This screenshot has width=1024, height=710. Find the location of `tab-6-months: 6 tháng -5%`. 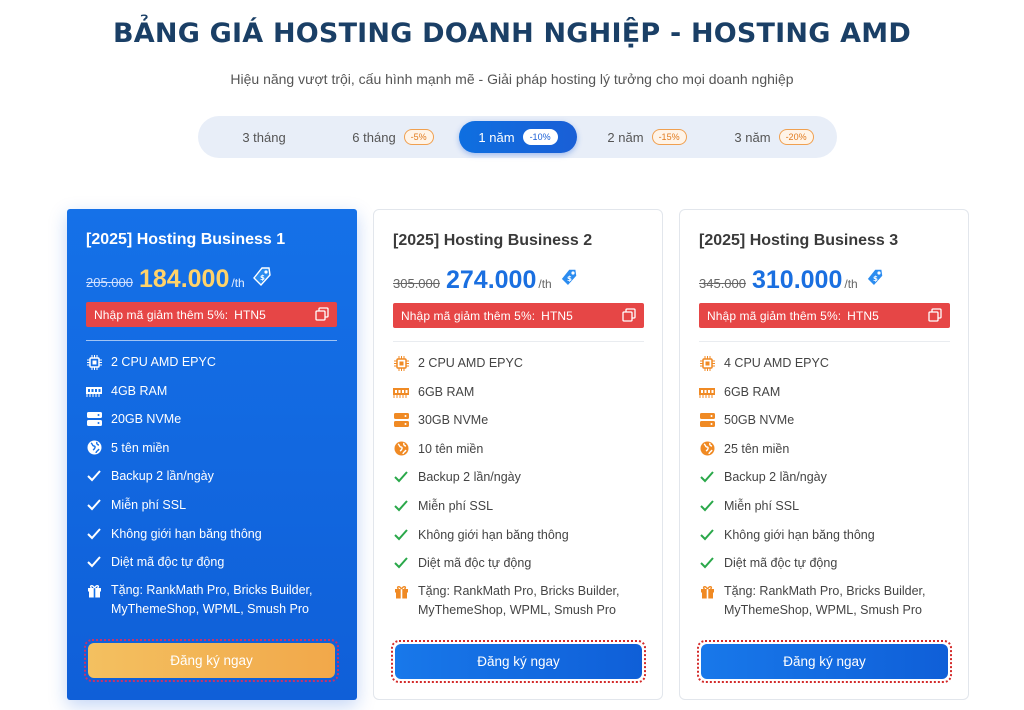

tab-6-months: 6 tháng -5% is located at coordinates (393, 137).